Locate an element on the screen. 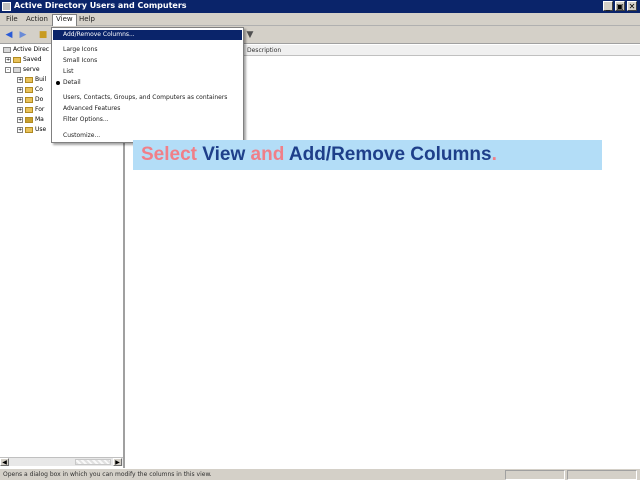 This screenshot has height=480, width=640. app-icon is located at coordinates (6, 6).